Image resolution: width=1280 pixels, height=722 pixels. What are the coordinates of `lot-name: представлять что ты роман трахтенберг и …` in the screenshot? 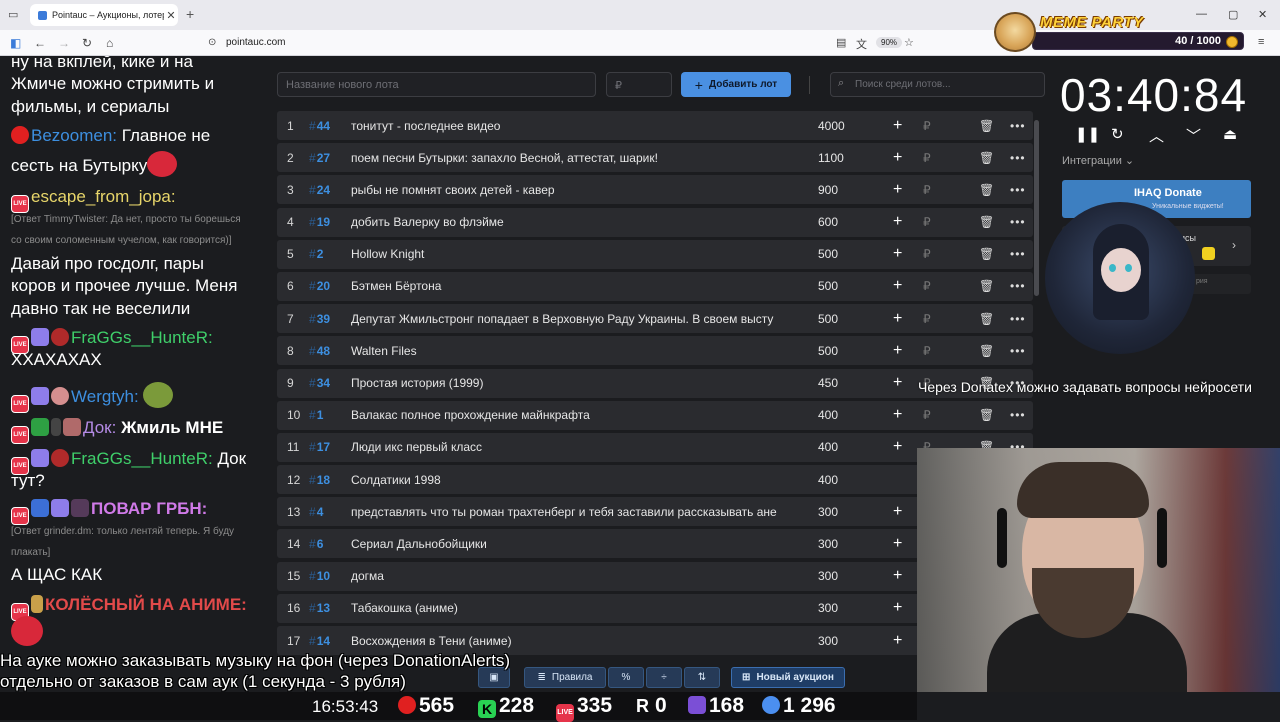 It's located at (576, 512).